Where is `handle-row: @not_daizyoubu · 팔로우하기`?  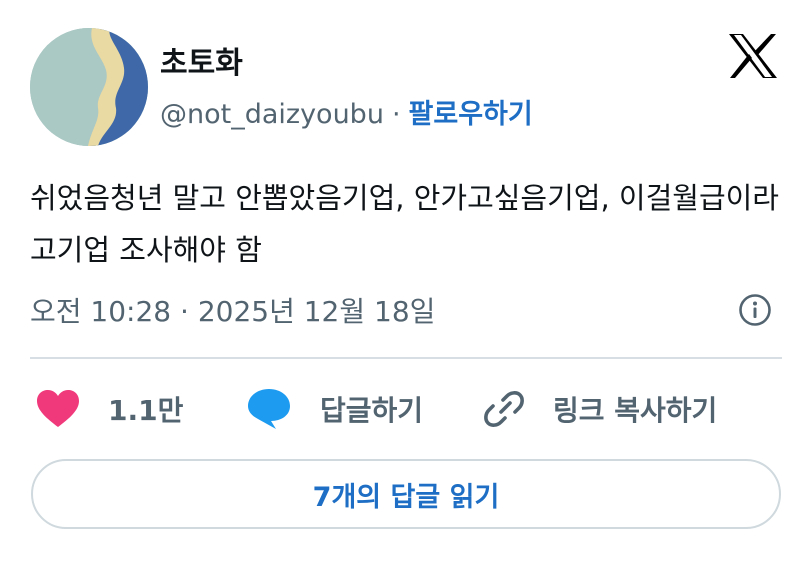
handle-row: @not_daizyoubu · 팔로우하기 is located at coordinates (346, 111).